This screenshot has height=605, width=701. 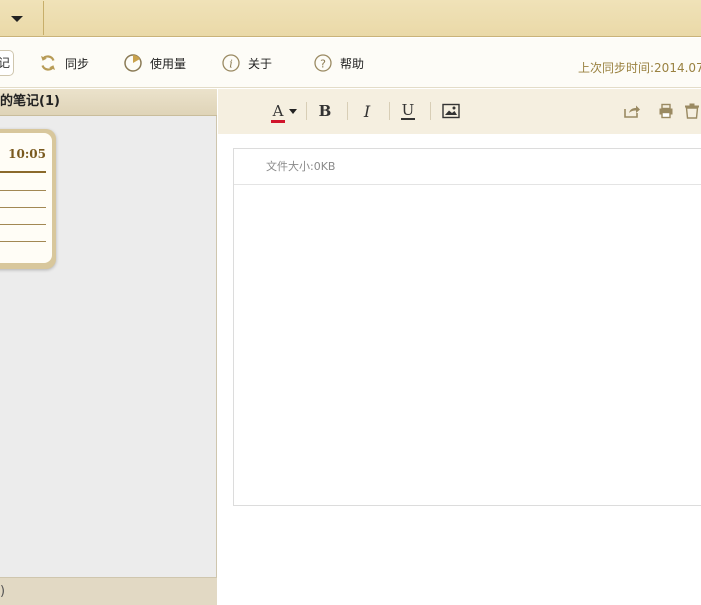 I want to click on last-sync-time: 上次同步时间:2014.07., so click(x=639, y=68).